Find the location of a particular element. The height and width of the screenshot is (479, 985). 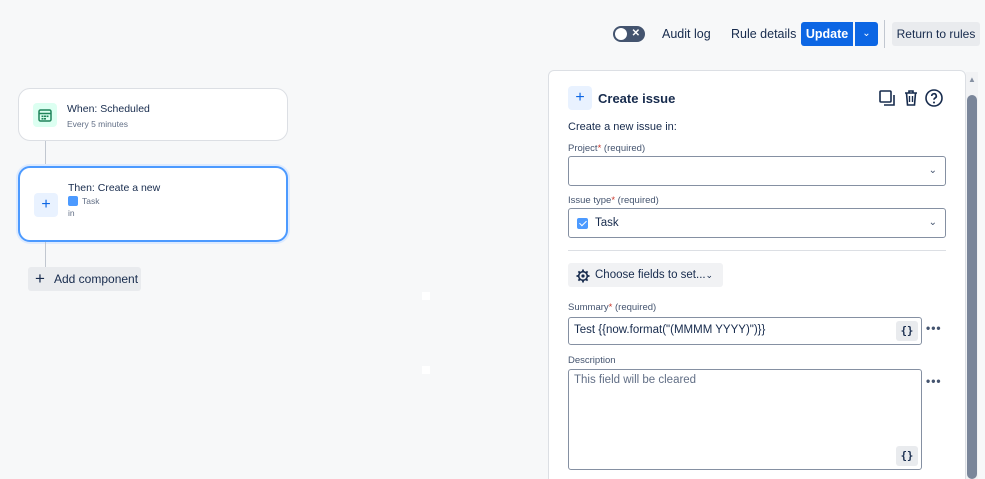

action-issue-type: Task is located at coordinates (91, 201).